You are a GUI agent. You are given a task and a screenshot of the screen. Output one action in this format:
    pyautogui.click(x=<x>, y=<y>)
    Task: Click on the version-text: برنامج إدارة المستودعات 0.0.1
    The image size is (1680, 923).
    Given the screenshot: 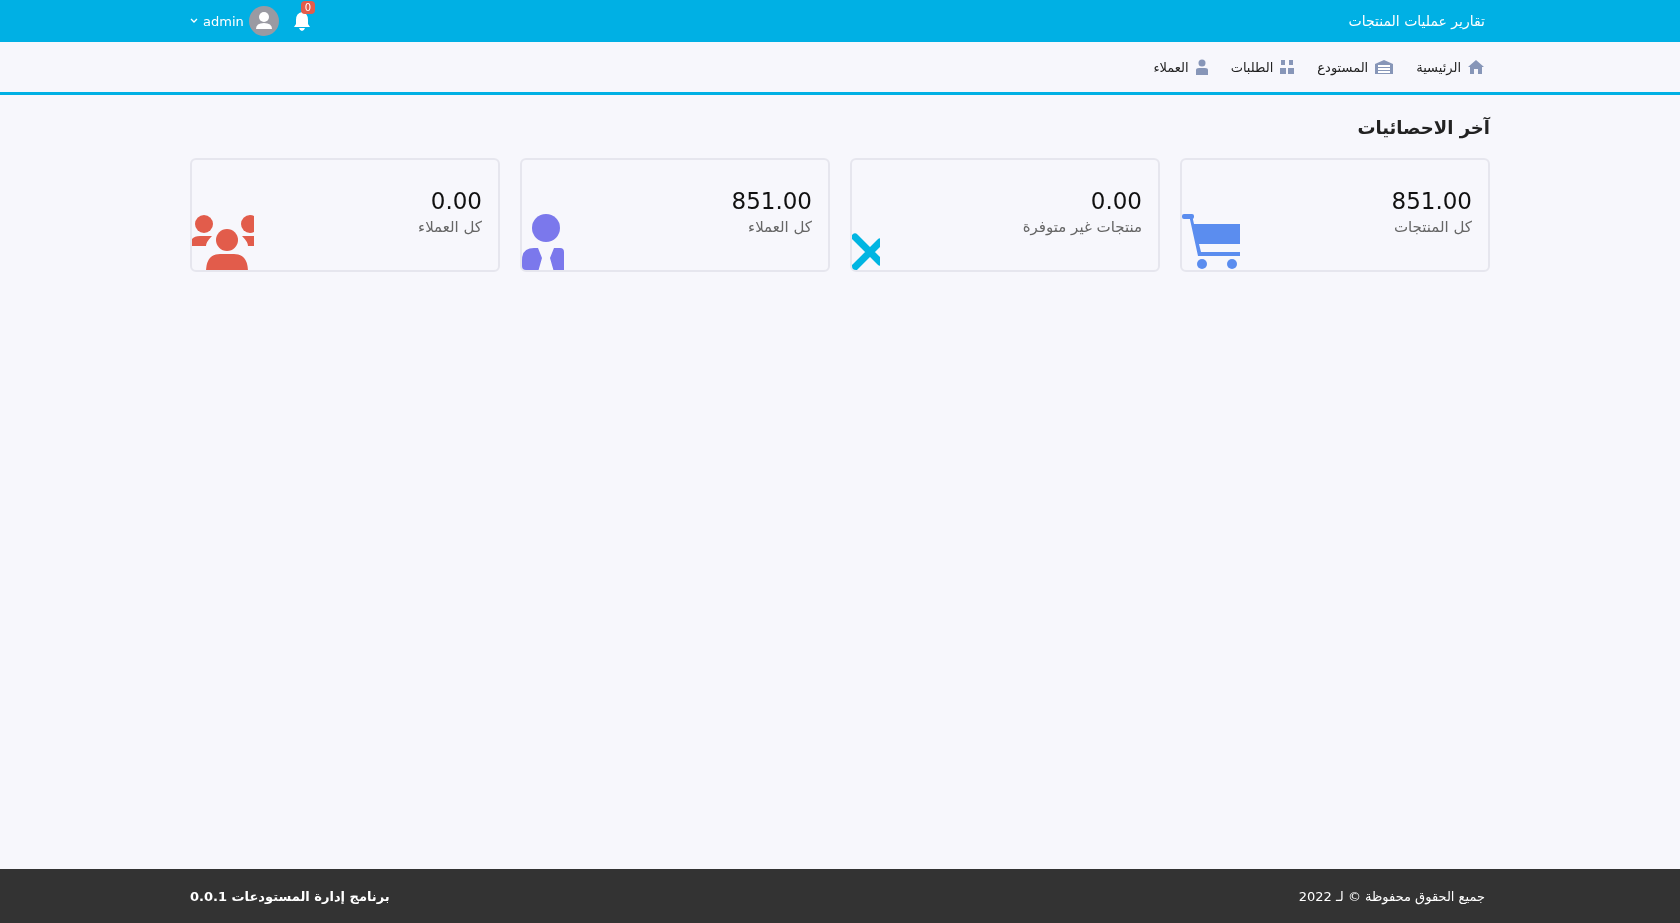 What is the action you would take?
    pyautogui.click(x=290, y=896)
    